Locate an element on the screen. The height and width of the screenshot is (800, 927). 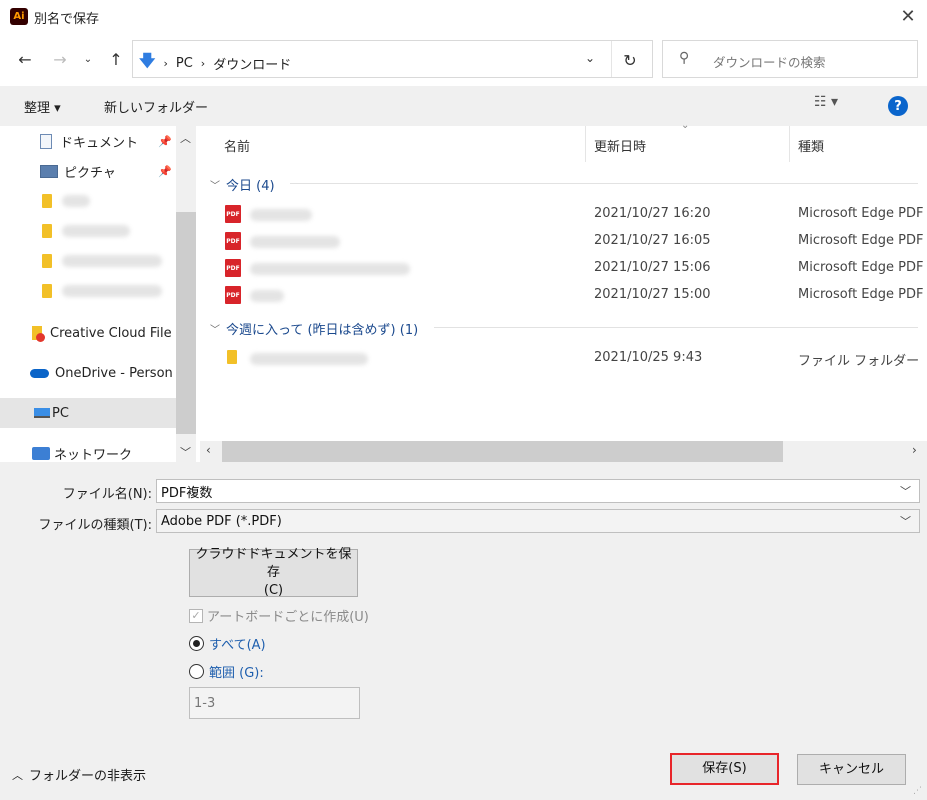
chevron-up-icon: ︿ is located at coordinates (17, 775).